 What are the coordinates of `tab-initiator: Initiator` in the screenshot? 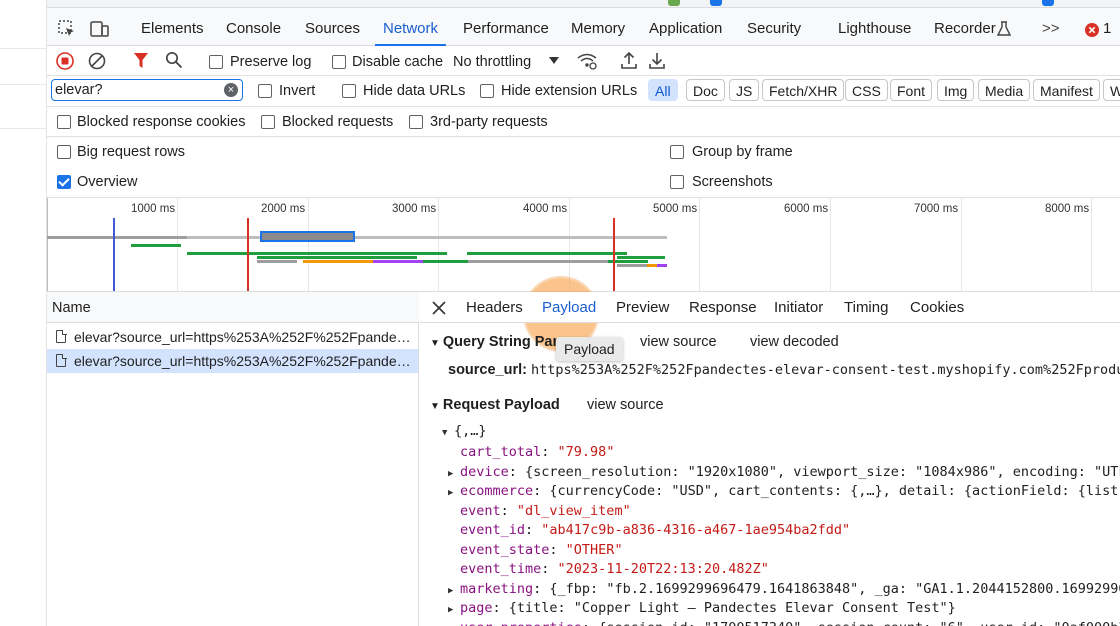 It's located at (798, 307).